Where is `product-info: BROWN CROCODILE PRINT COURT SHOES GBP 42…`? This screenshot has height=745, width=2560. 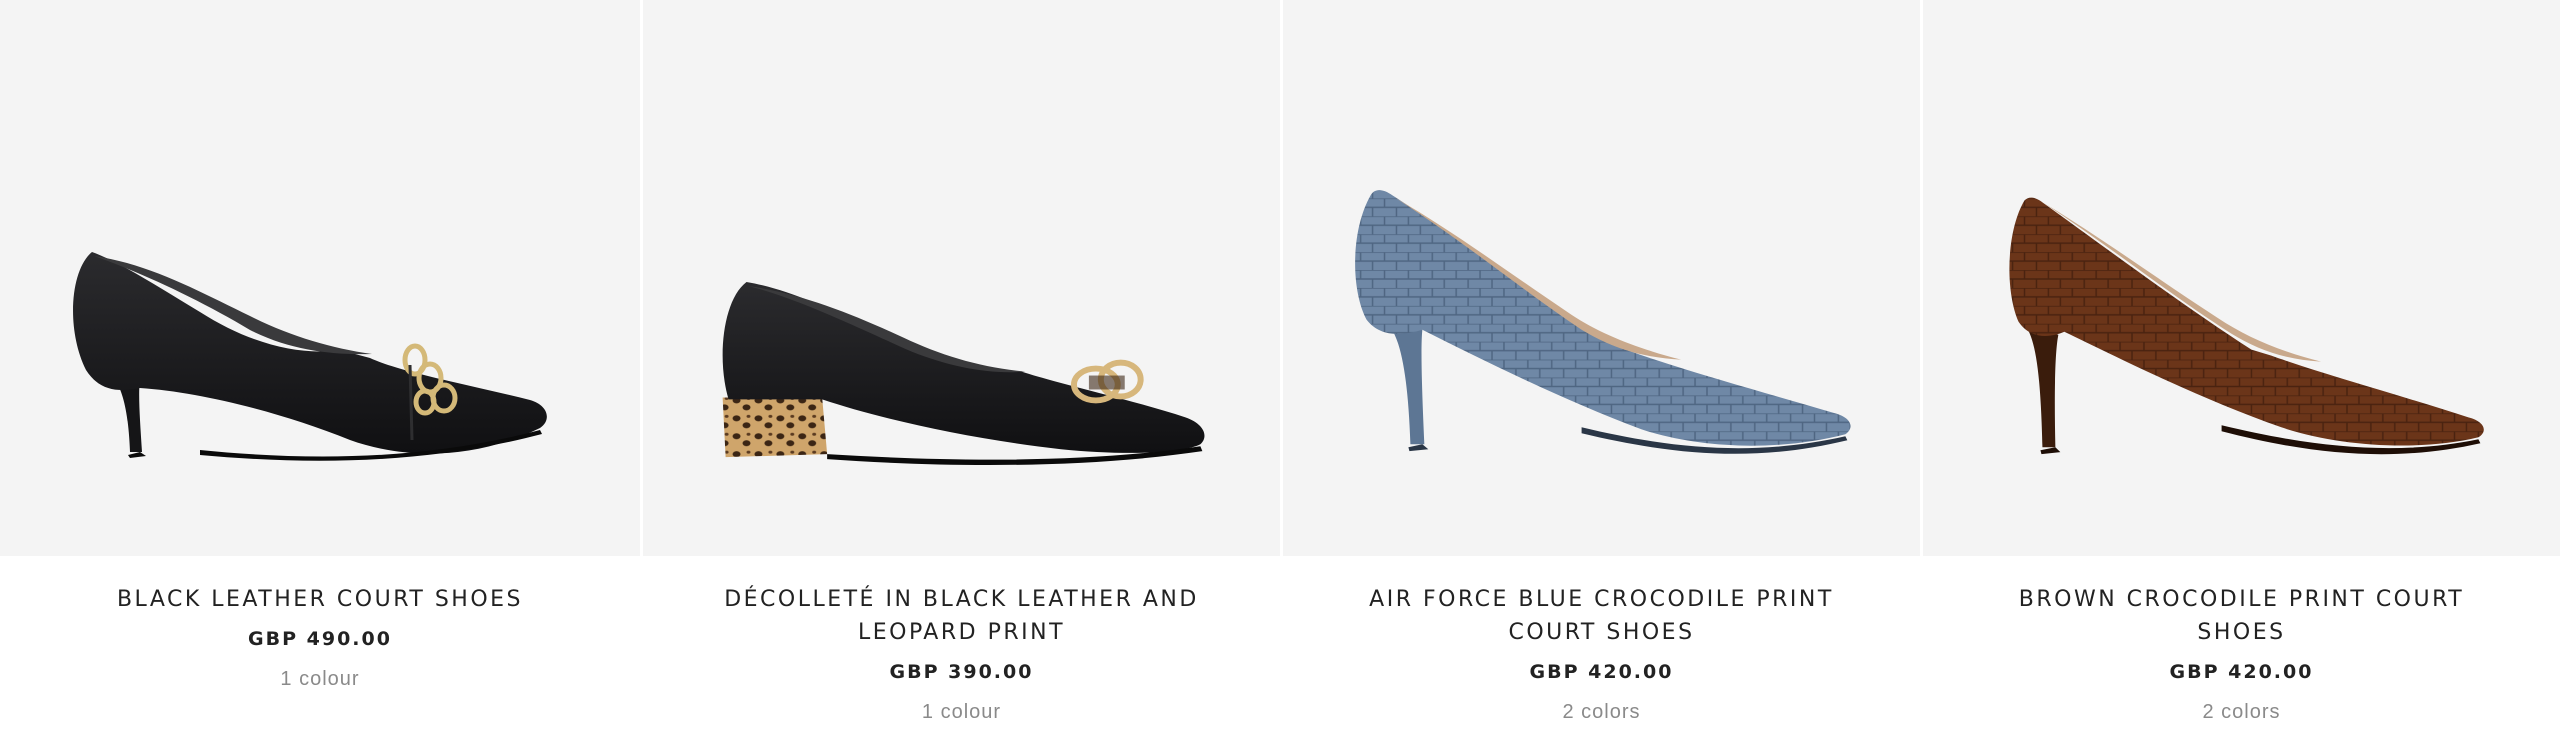 product-info: BROWN CROCODILE PRINT COURT SHOES GBP 42… is located at coordinates (2241, 640).